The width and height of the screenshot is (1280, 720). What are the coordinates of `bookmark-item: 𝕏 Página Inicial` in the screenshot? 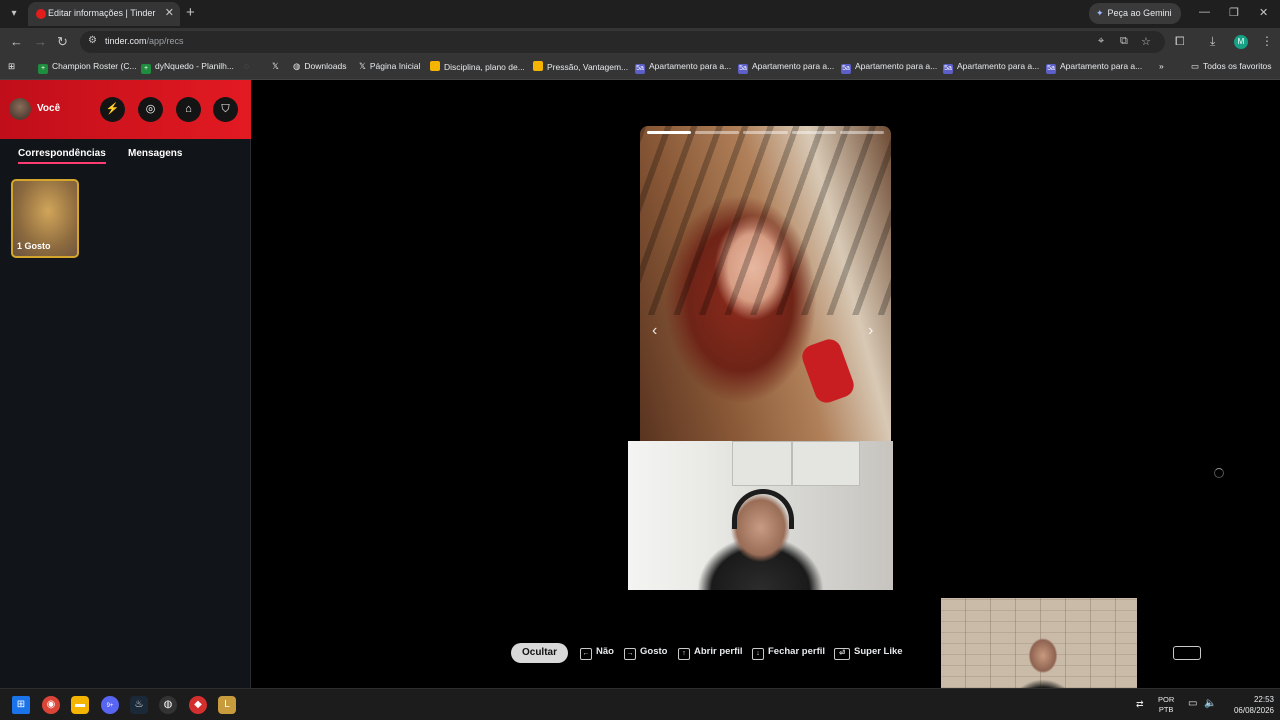 It's located at (389, 66).